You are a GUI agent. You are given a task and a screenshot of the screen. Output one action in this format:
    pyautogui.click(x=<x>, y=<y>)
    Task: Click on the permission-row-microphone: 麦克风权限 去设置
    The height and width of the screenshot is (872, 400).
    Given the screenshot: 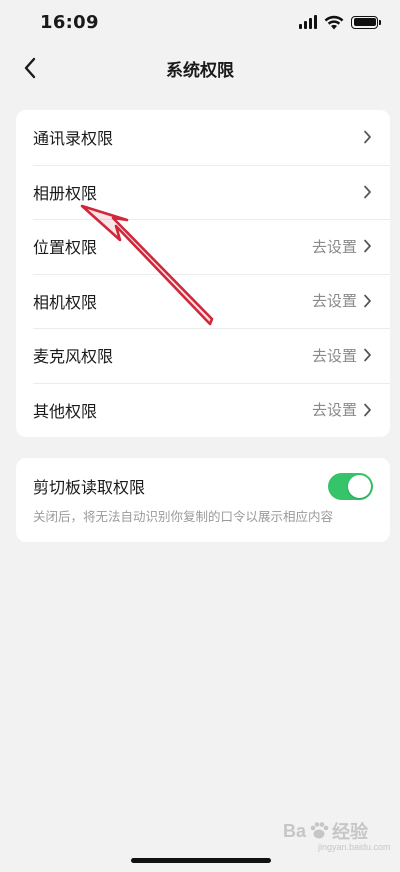 What is the action you would take?
    pyautogui.click(x=203, y=355)
    